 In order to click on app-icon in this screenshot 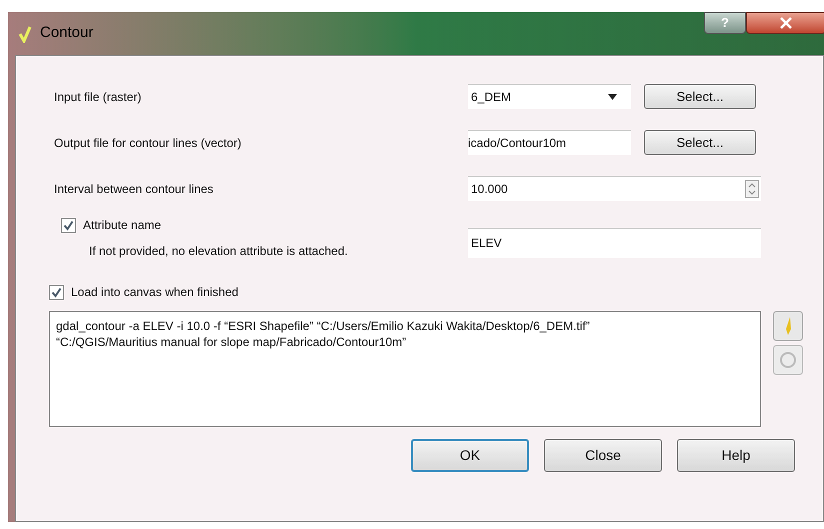, I will do `click(25, 33)`.